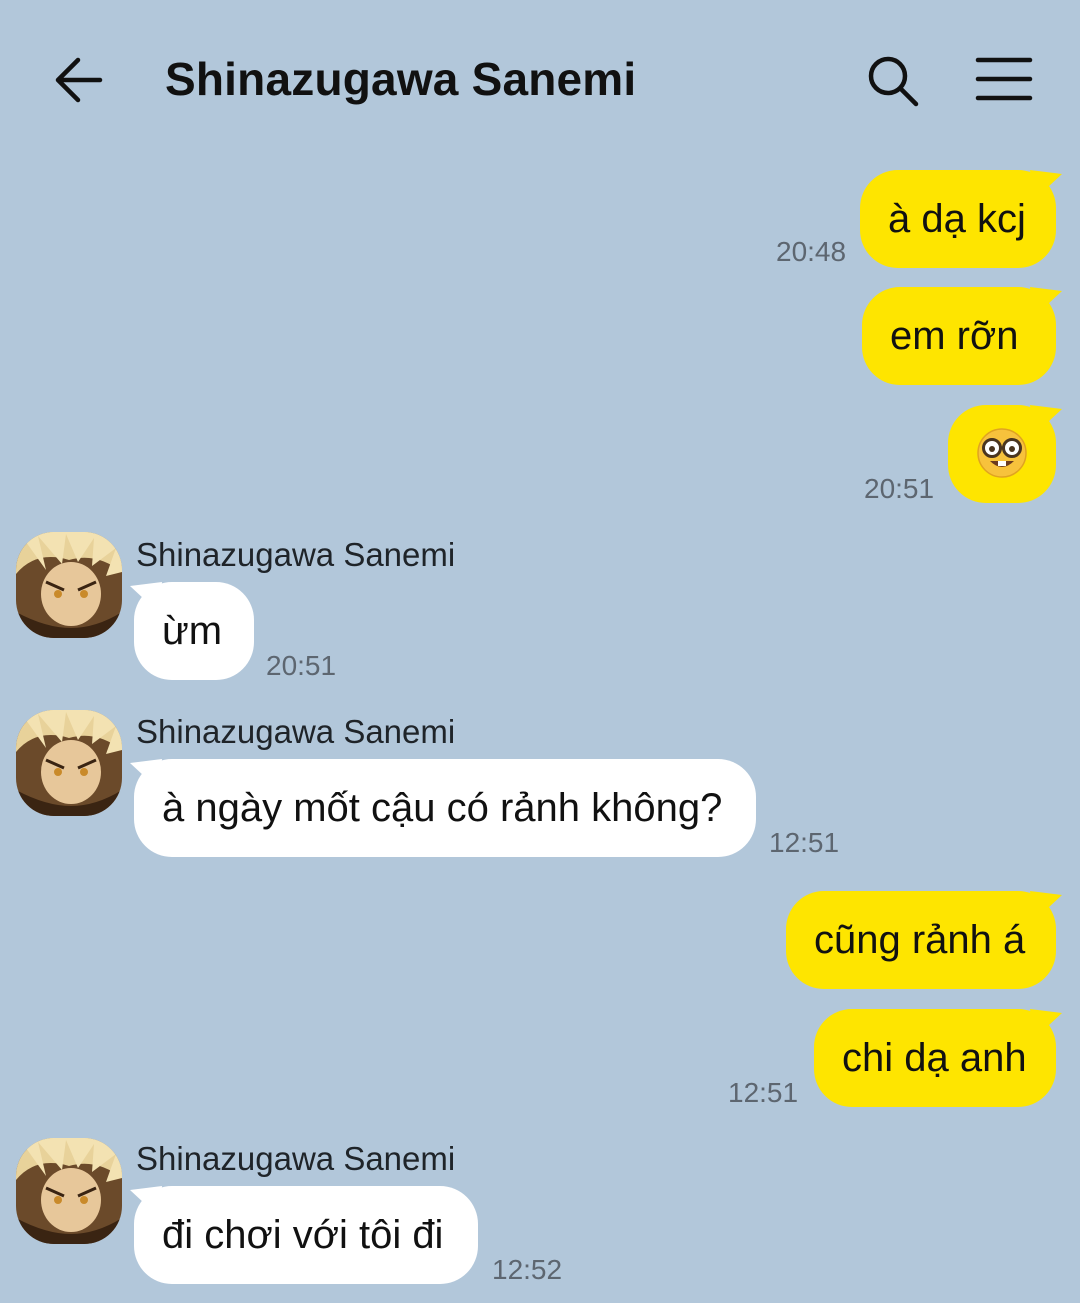 The height and width of the screenshot is (1303, 1080). Describe the element at coordinates (958, 219) in the screenshot. I see `my-message-bubble: à dạ kcj` at that location.